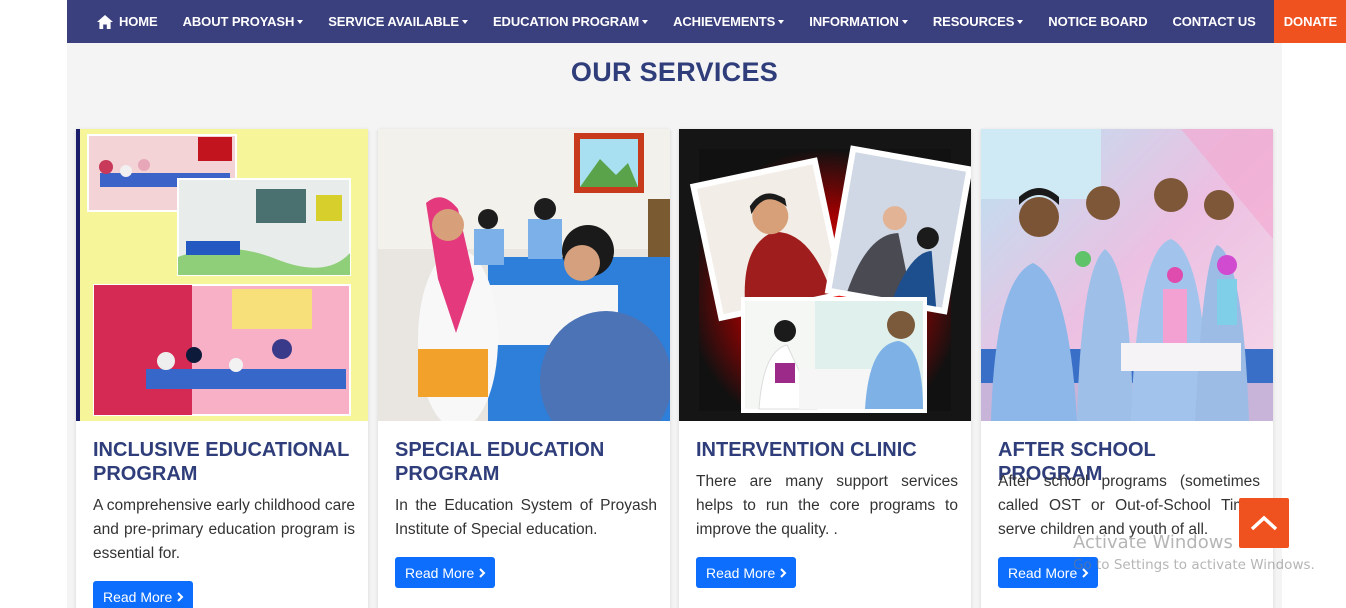 The width and height of the screenshot is (1346, 608). I want to click on nav-notice-label: NOTICE BOARD, so click(1098, 21).